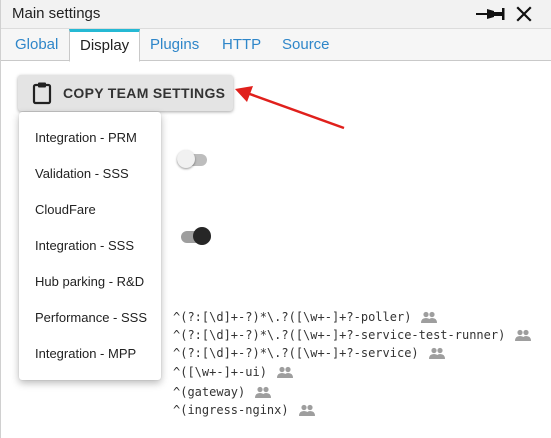 The height and width of the screenshot is (438, 551). What do you see at coordinates (231, 409) in the screenshot?
I see `pattern-text: ^(ingress-nginx)` at bounding box center [231, 409].